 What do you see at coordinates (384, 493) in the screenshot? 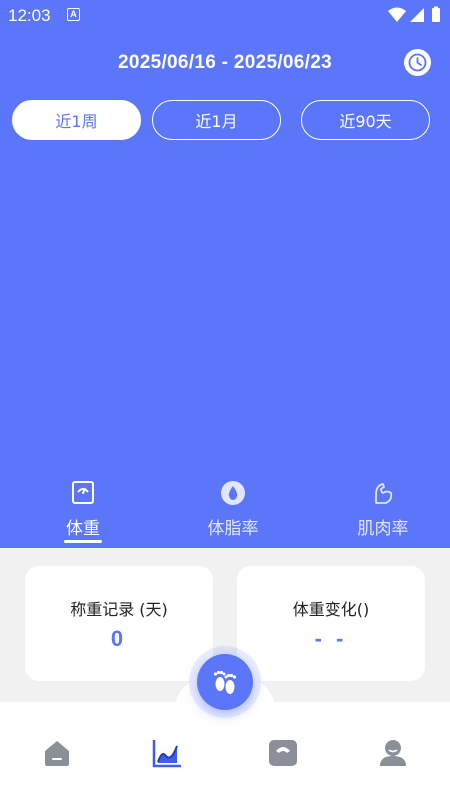
I see `muscle-icon` at bounding box center [384, 493].